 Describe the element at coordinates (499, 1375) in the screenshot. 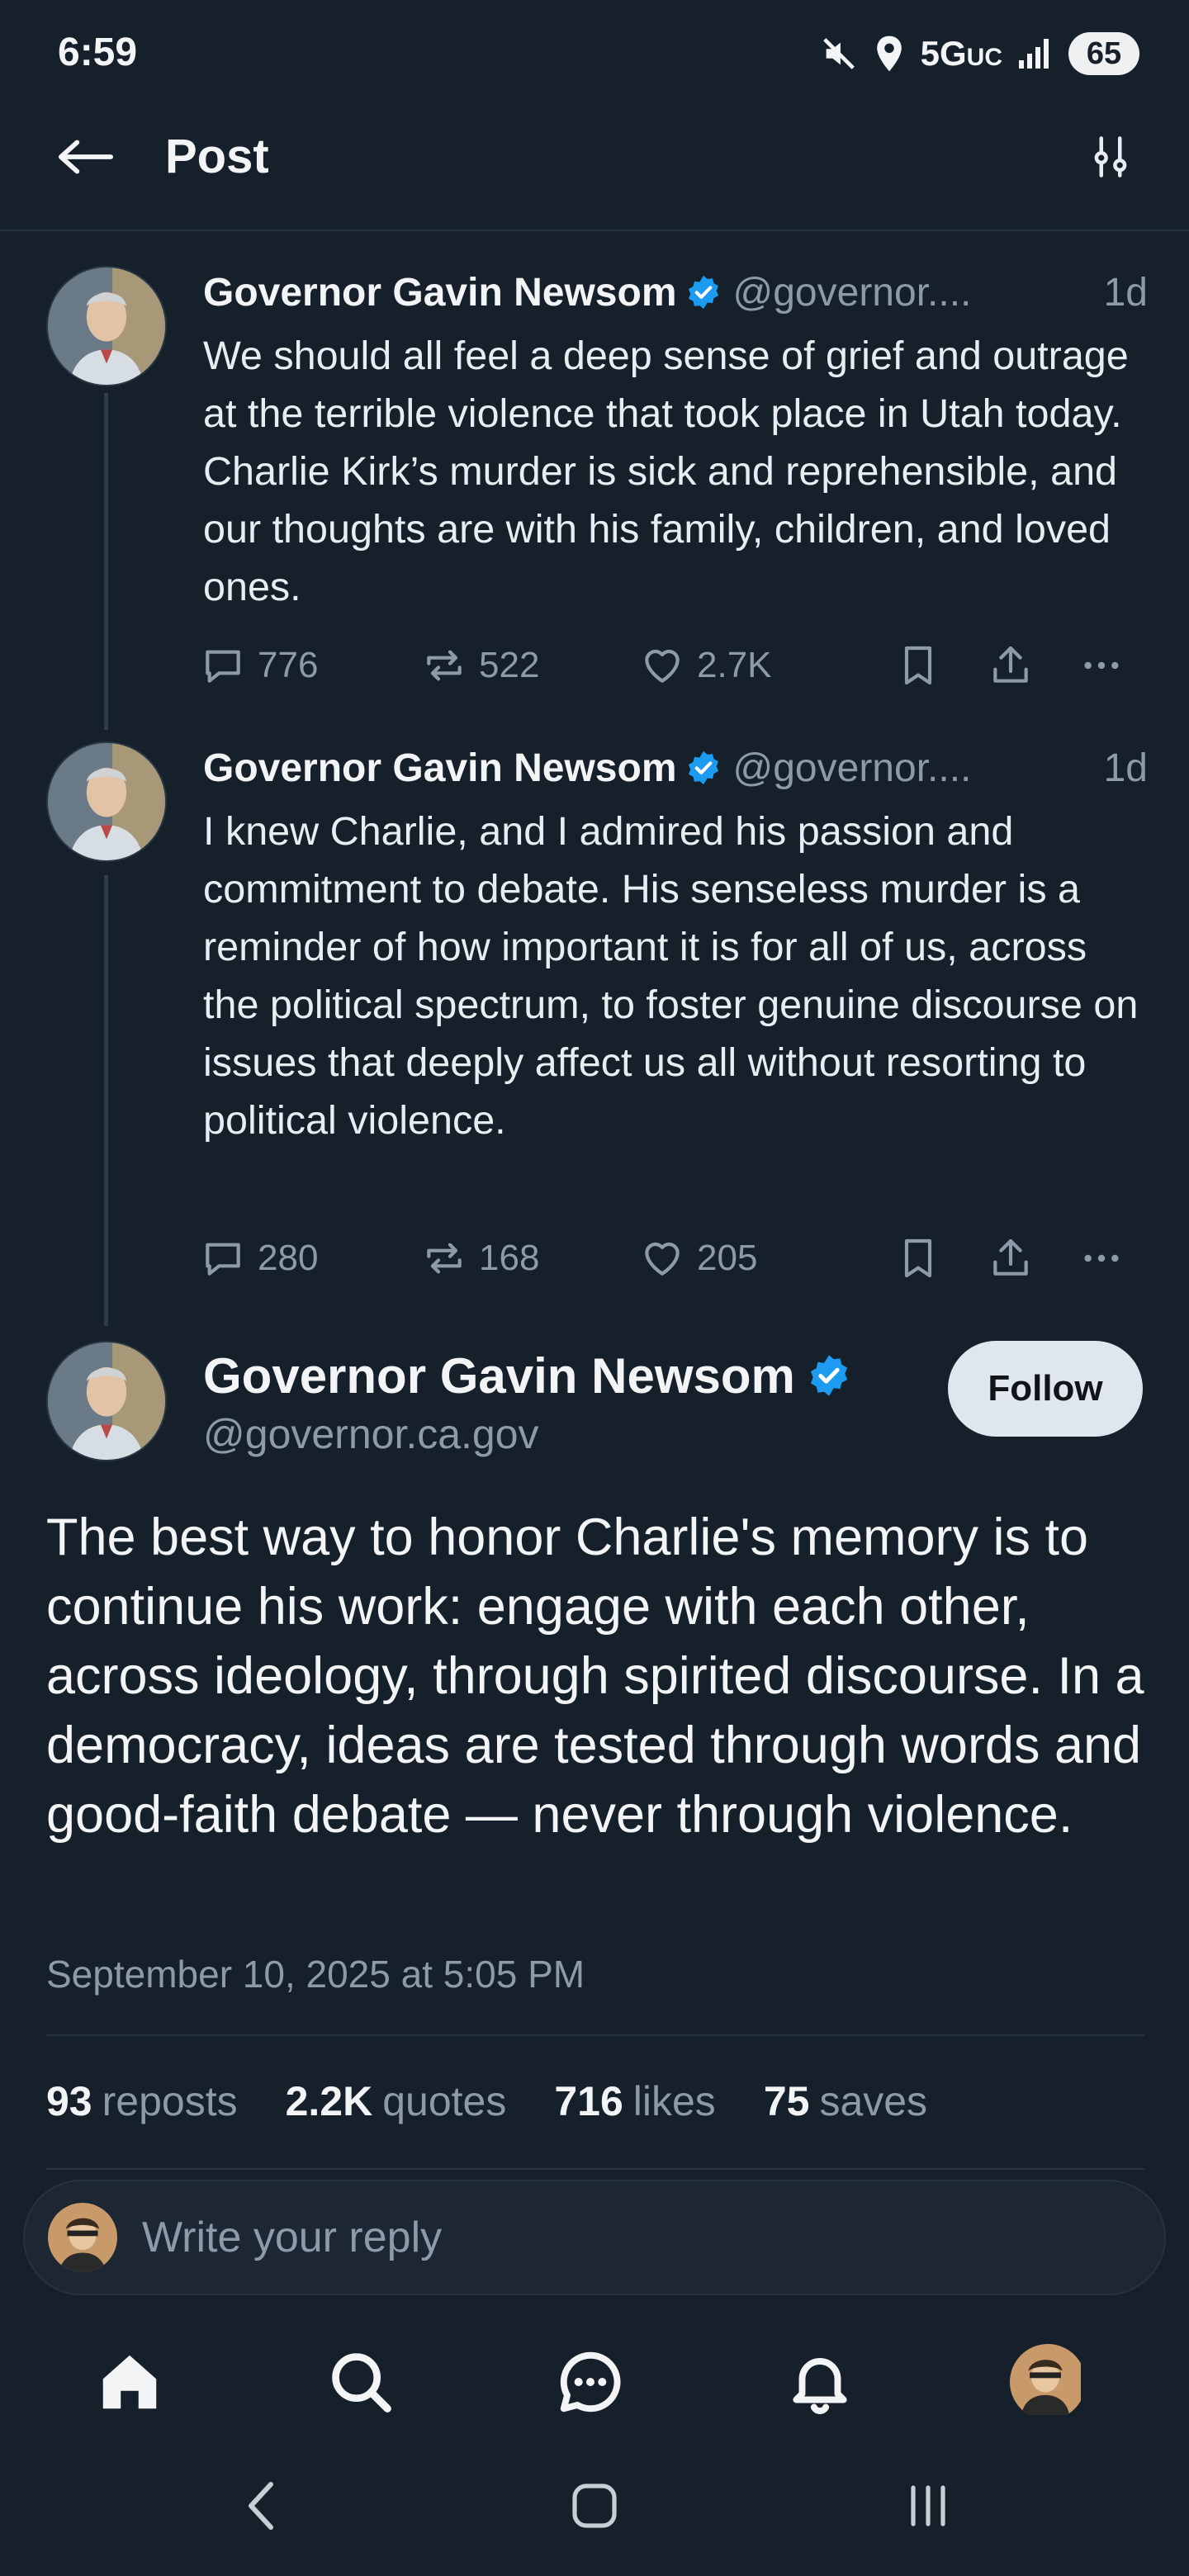

I see `main-author-name: Governor Gavin Newsom` at that location.